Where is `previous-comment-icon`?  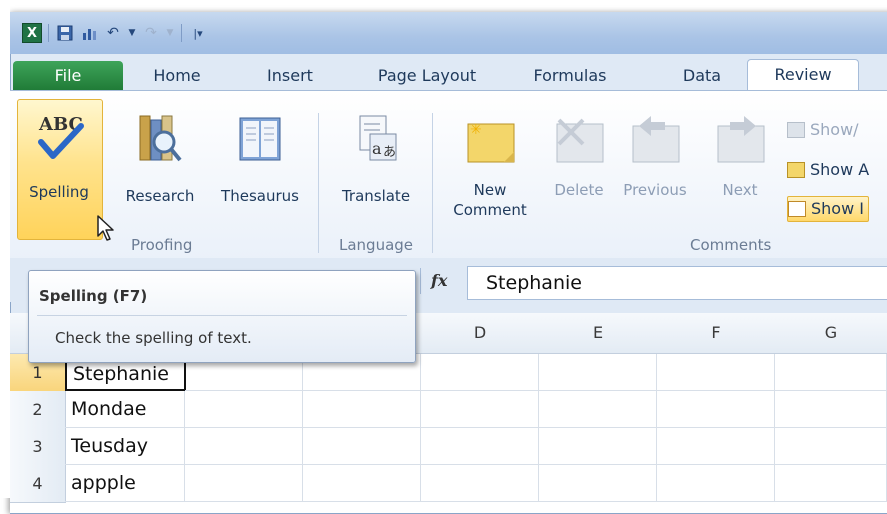 previous-comment-icon is located at coordinates (656, 139).